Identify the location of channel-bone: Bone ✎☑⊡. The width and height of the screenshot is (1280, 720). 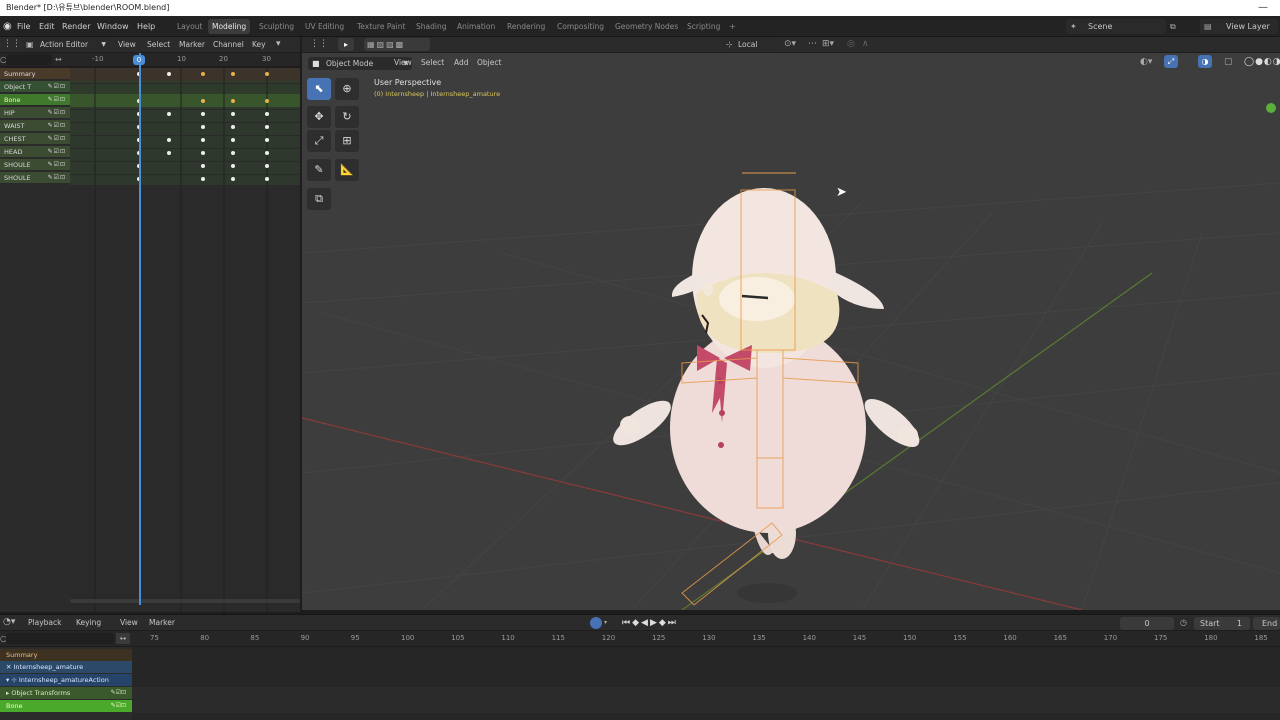
(35, 100).